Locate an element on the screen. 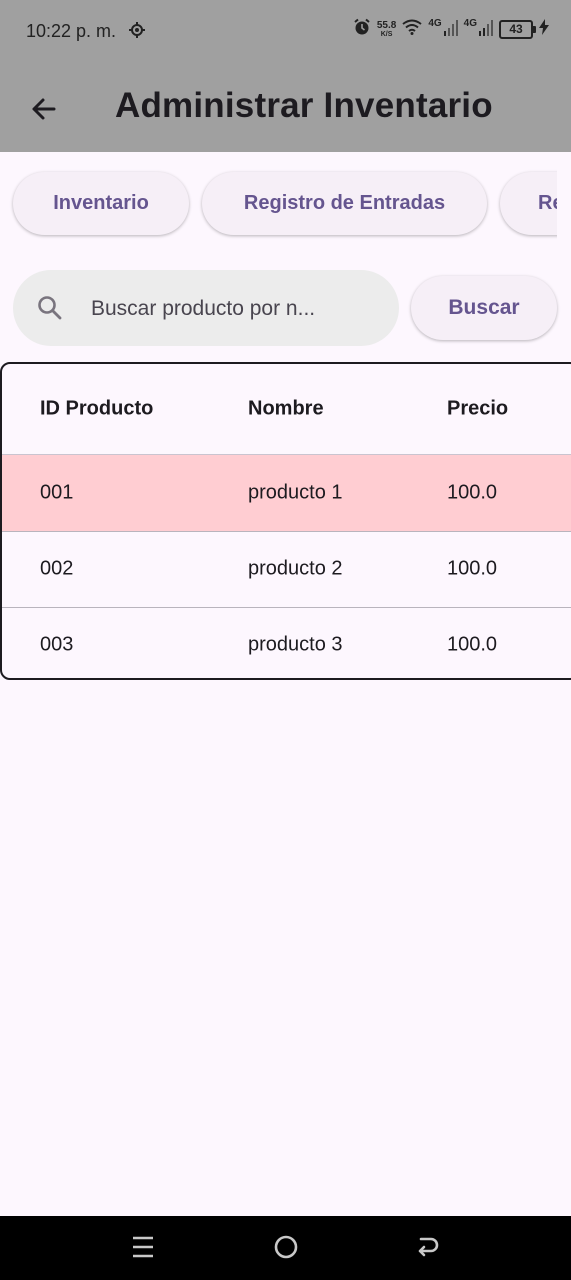 The image size is (571, 1280). app-bar: Administrar Inventario is located at coordinates (285, 108).